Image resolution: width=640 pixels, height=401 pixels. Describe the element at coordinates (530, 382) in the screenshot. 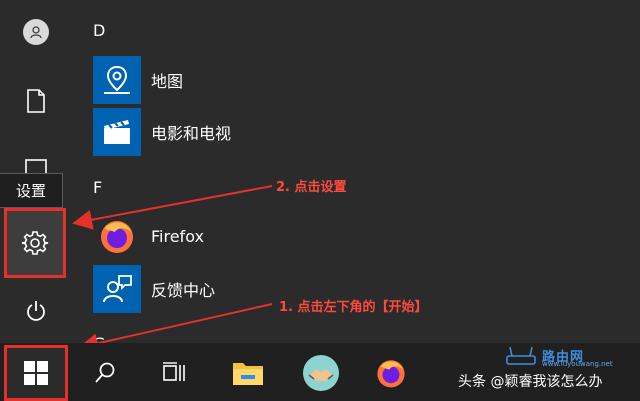

I see `author-watermark: 头条 @颖睿我该怎么办` at that location.